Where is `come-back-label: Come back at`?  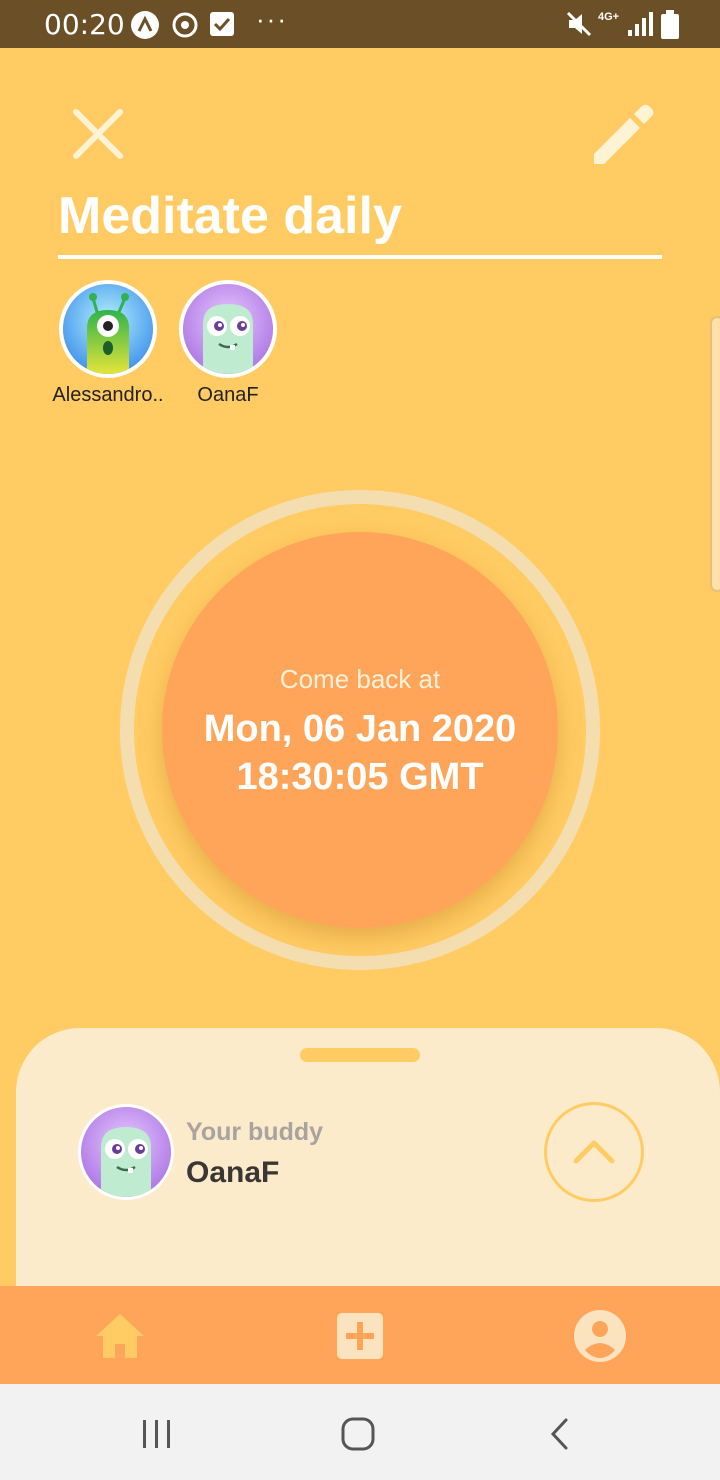 come-back-label: Come back at is located at coordinates (360, 679).